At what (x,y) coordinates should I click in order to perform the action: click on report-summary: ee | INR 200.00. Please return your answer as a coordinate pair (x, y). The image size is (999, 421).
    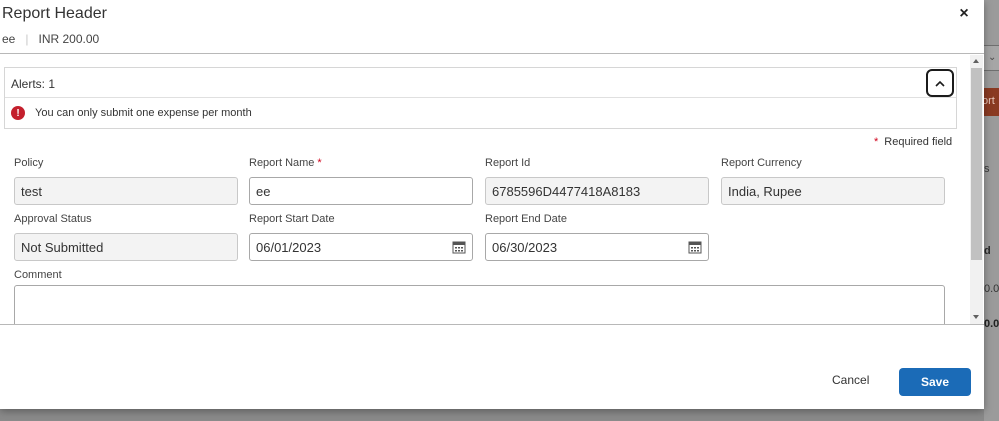
    Looking at the image, I should click on (50, 39).